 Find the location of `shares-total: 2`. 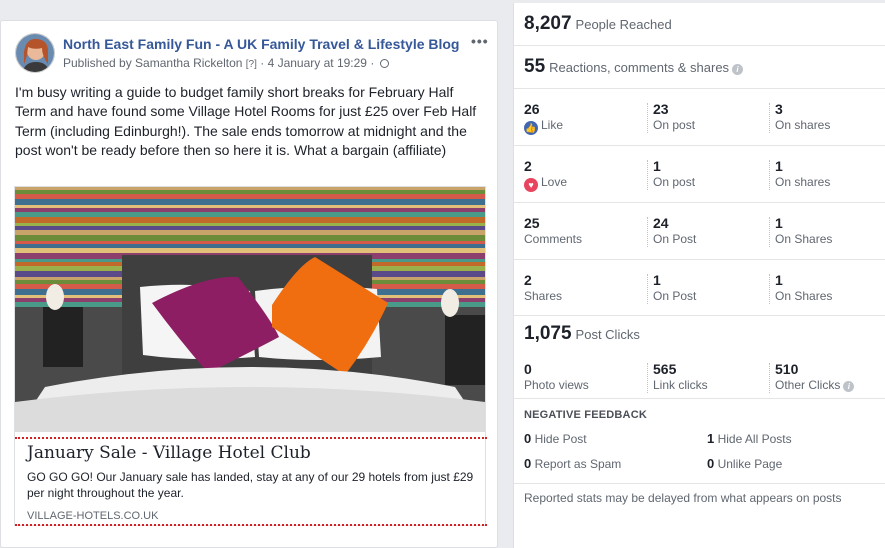

shares-total: 2 is located at coordinates (528, 280).